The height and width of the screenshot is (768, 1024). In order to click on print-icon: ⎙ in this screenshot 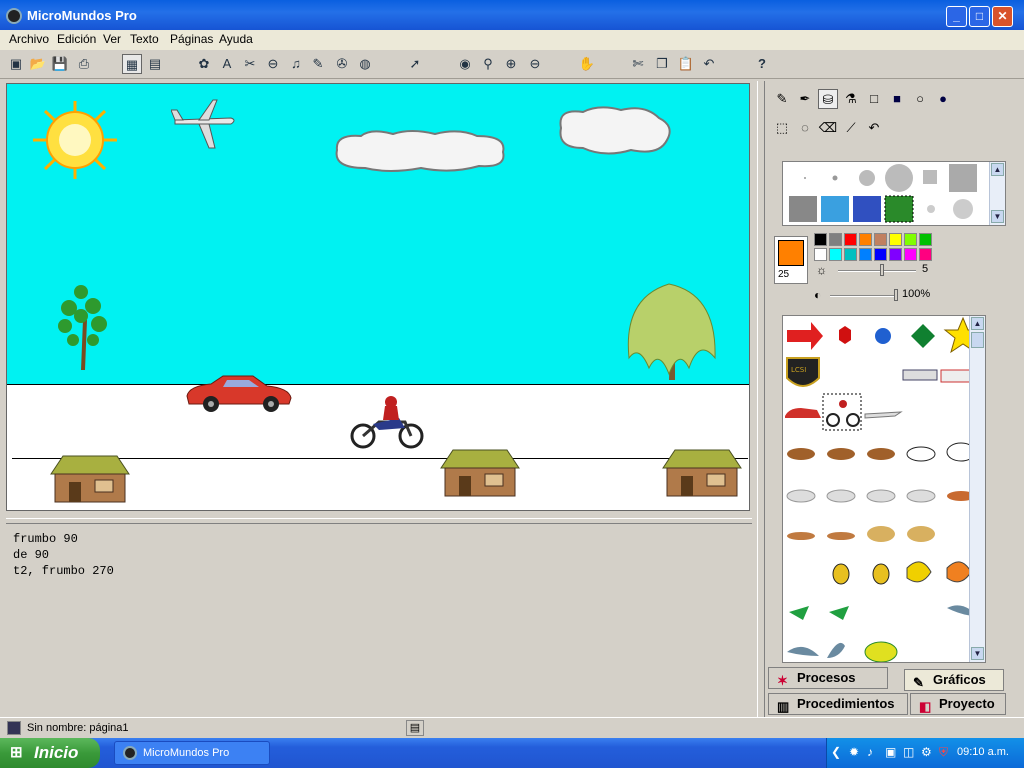, I will do `click(84, 64)`.